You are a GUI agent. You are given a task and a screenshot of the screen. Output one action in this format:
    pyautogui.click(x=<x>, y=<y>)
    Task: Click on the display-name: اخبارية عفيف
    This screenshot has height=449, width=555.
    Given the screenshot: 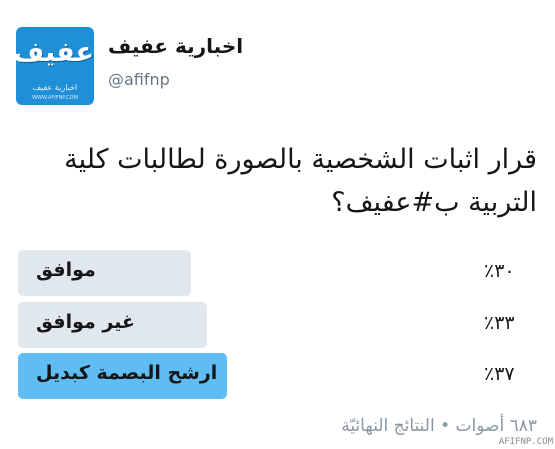 What is the action you would take?
    pyautogui.click(x=175, y=46)
    